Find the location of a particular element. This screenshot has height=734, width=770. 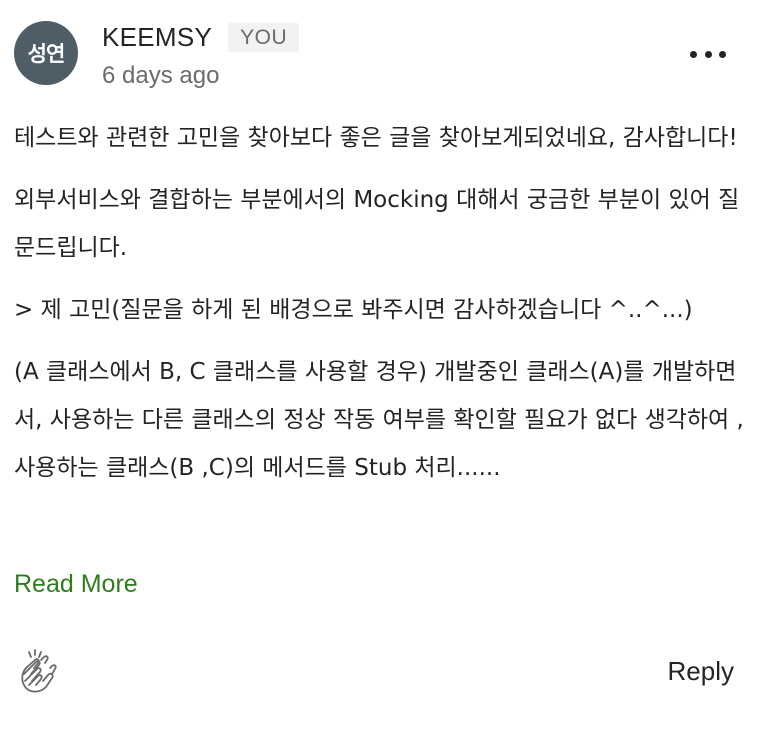

you-badge: YOU is located at coordinates (264, 37).